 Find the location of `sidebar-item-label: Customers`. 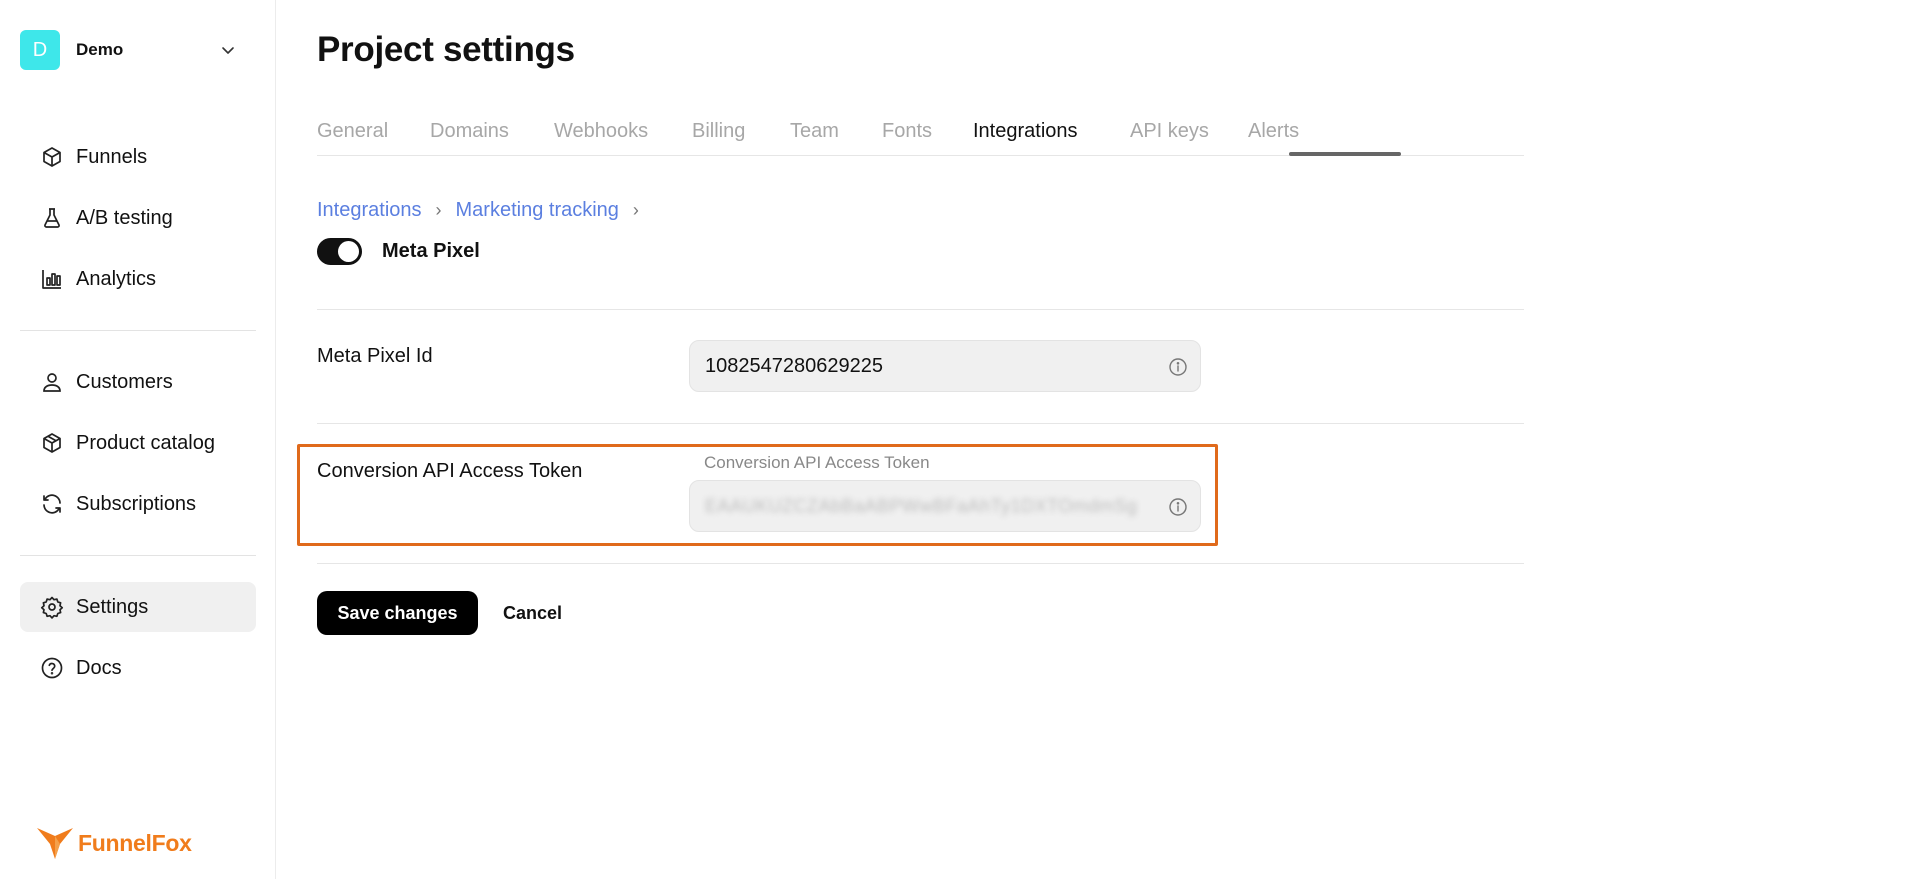

sidebar-item-label: Customers is located at coordinates (124, 381).